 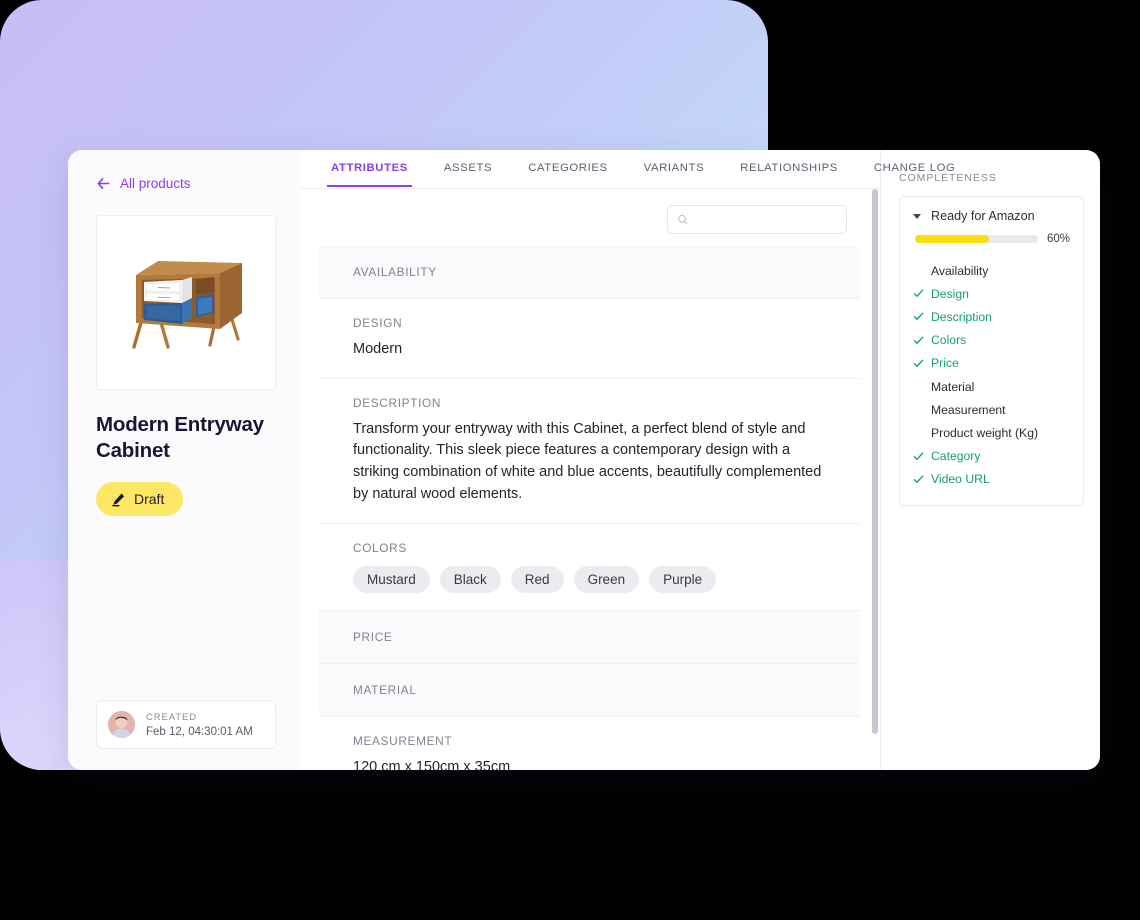 What do you see at coordinates (369, 174) in the screenshot?
I see `tab-attributes: ATTRIBUTES` at bounding box center [369, 174].